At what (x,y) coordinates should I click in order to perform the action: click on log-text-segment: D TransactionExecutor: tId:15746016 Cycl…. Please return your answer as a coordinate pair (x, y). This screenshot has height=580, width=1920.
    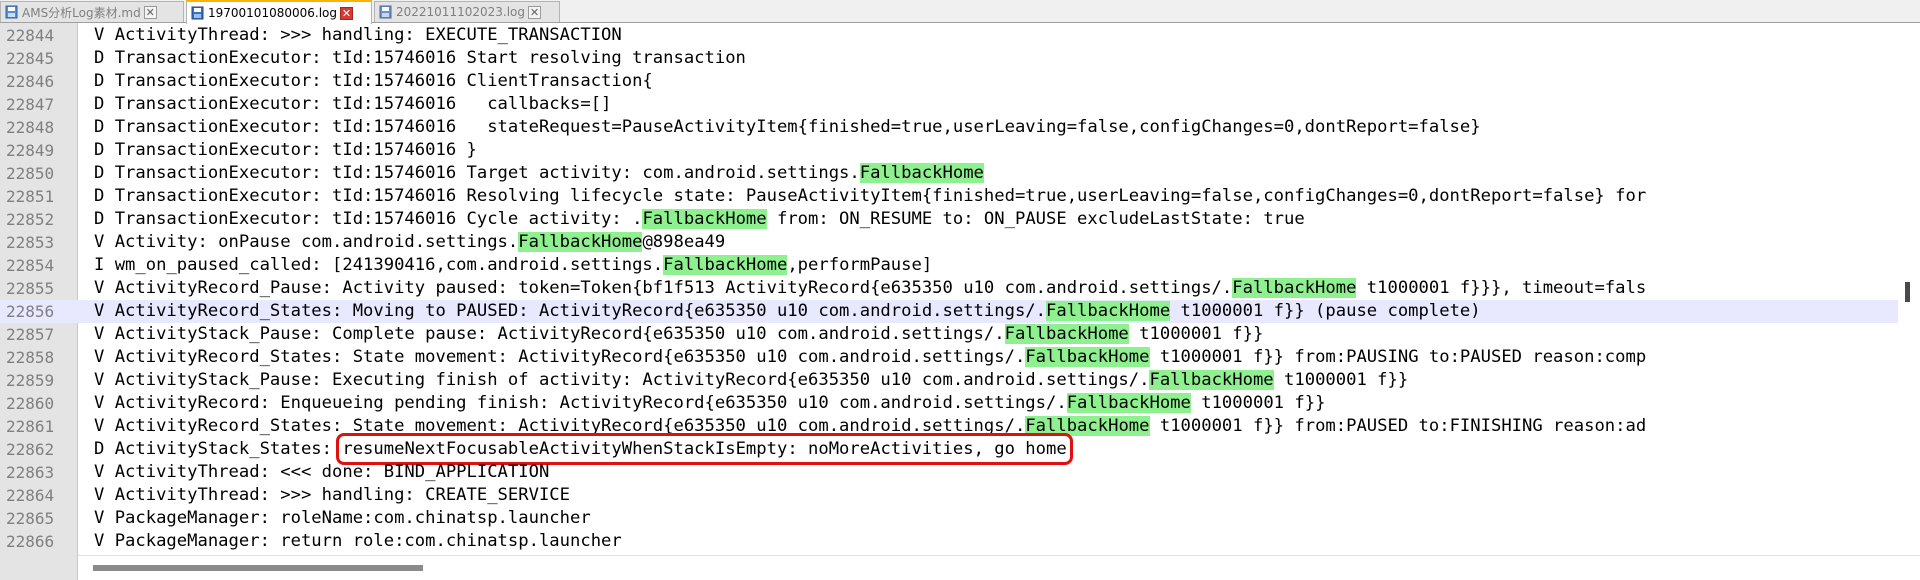
    Looking at the image, I should click on (368, 219).